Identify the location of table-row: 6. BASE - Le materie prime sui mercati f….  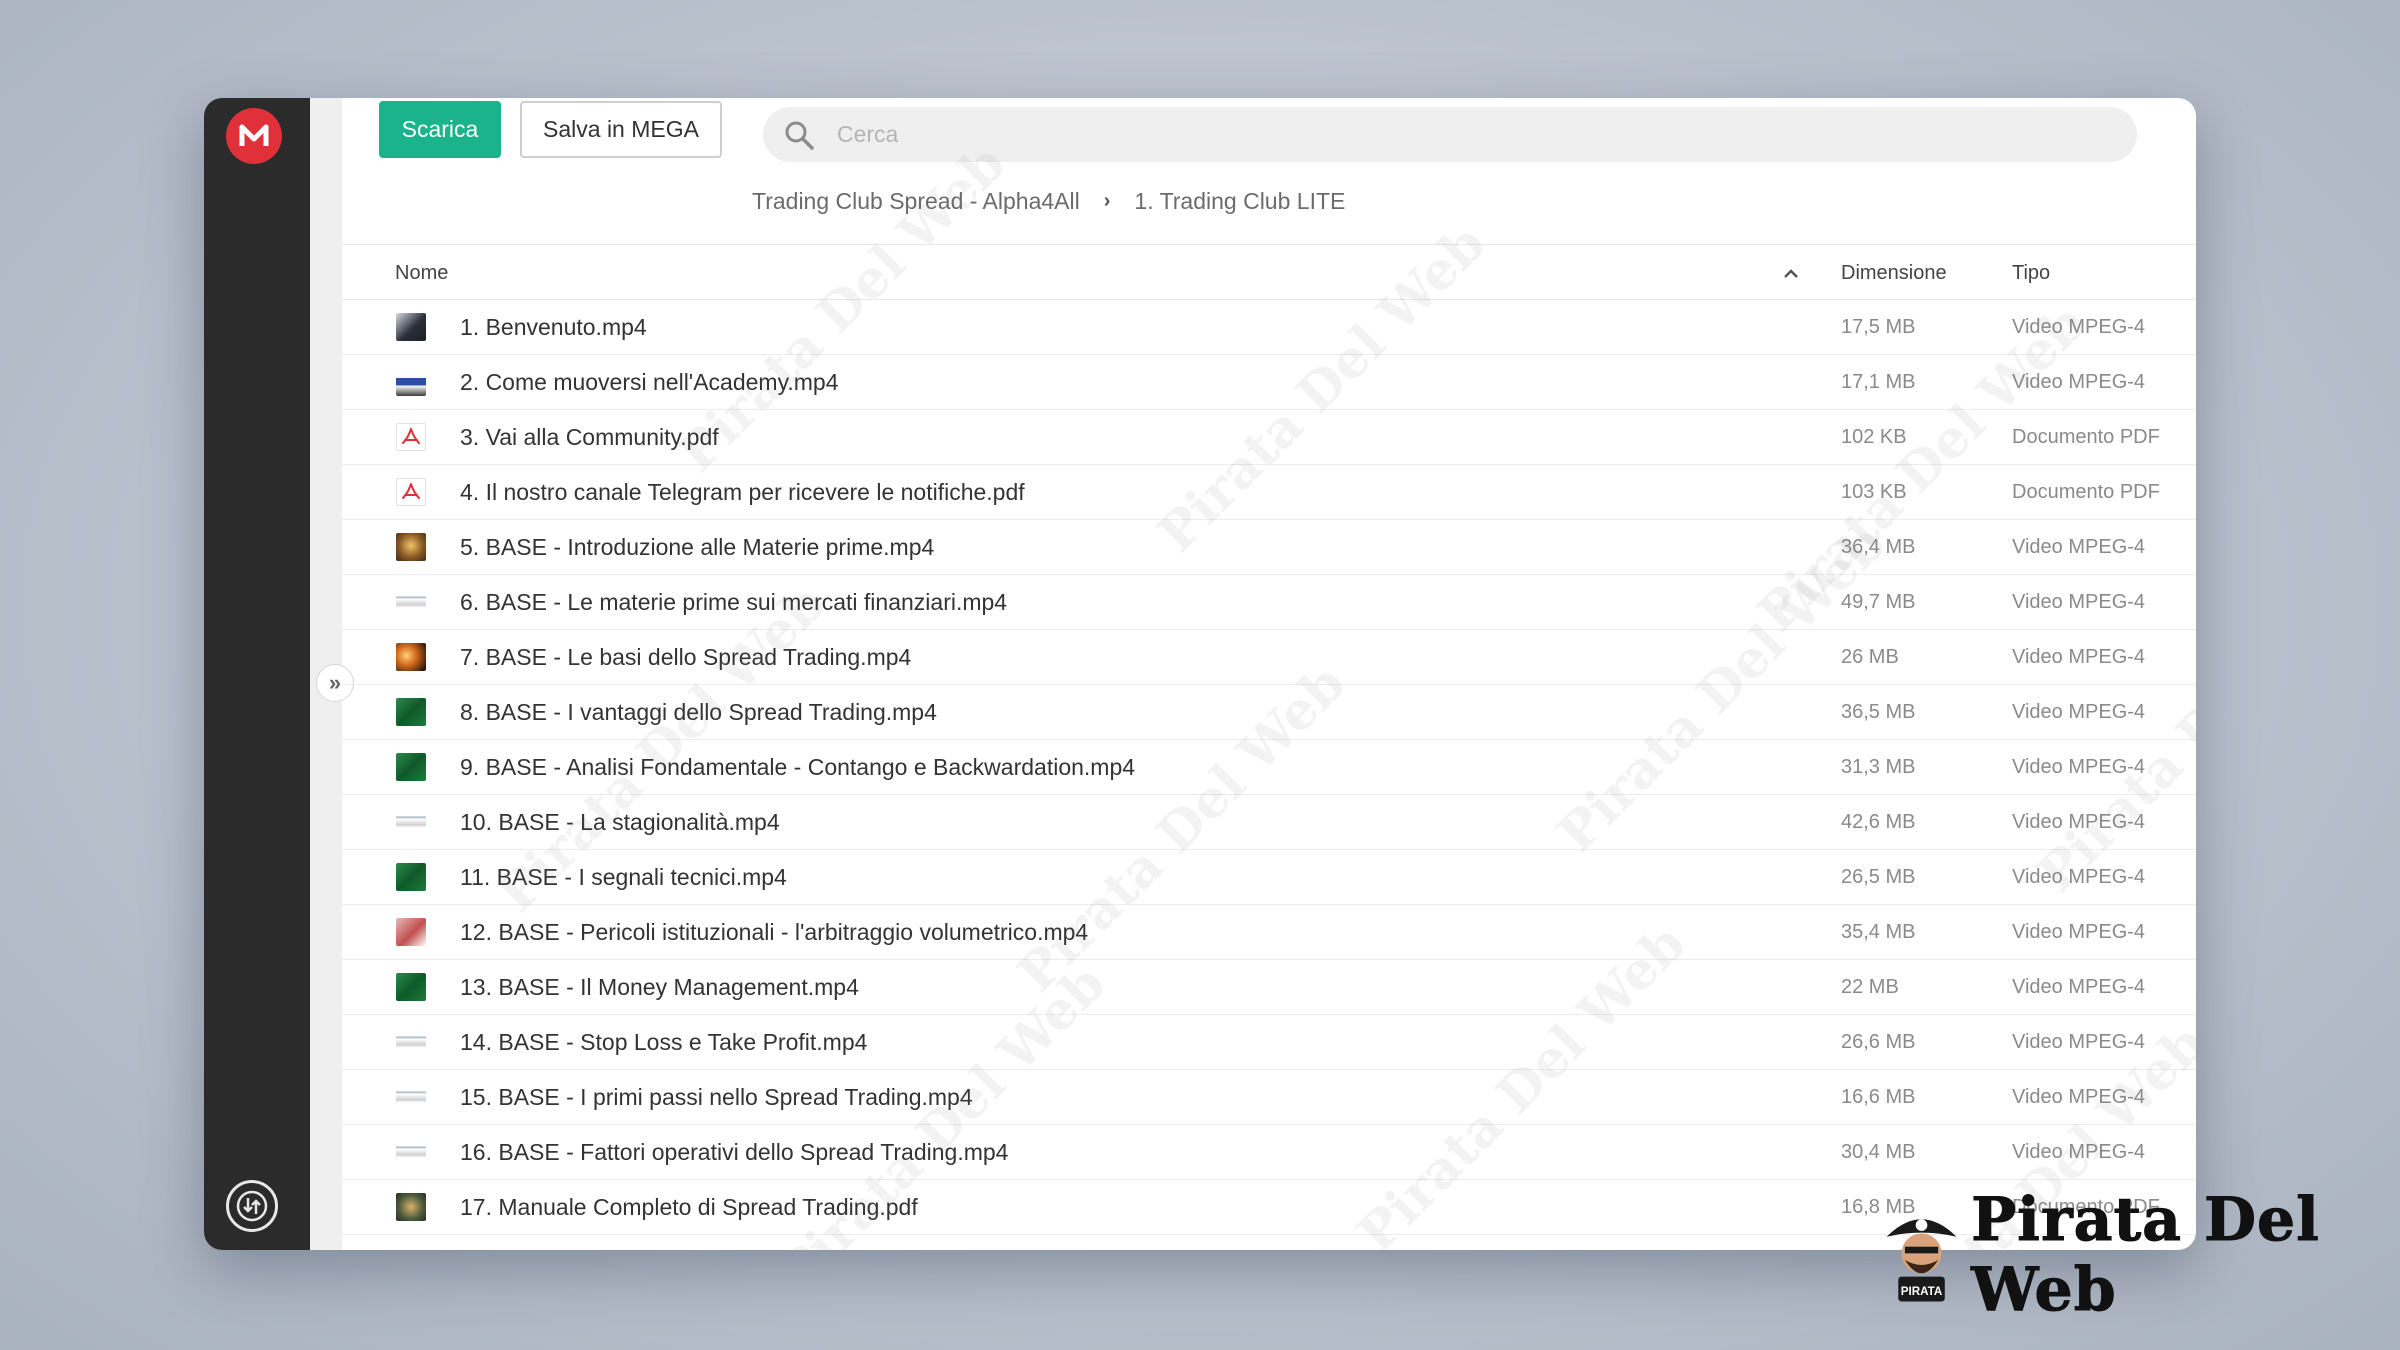
(1269, 602).